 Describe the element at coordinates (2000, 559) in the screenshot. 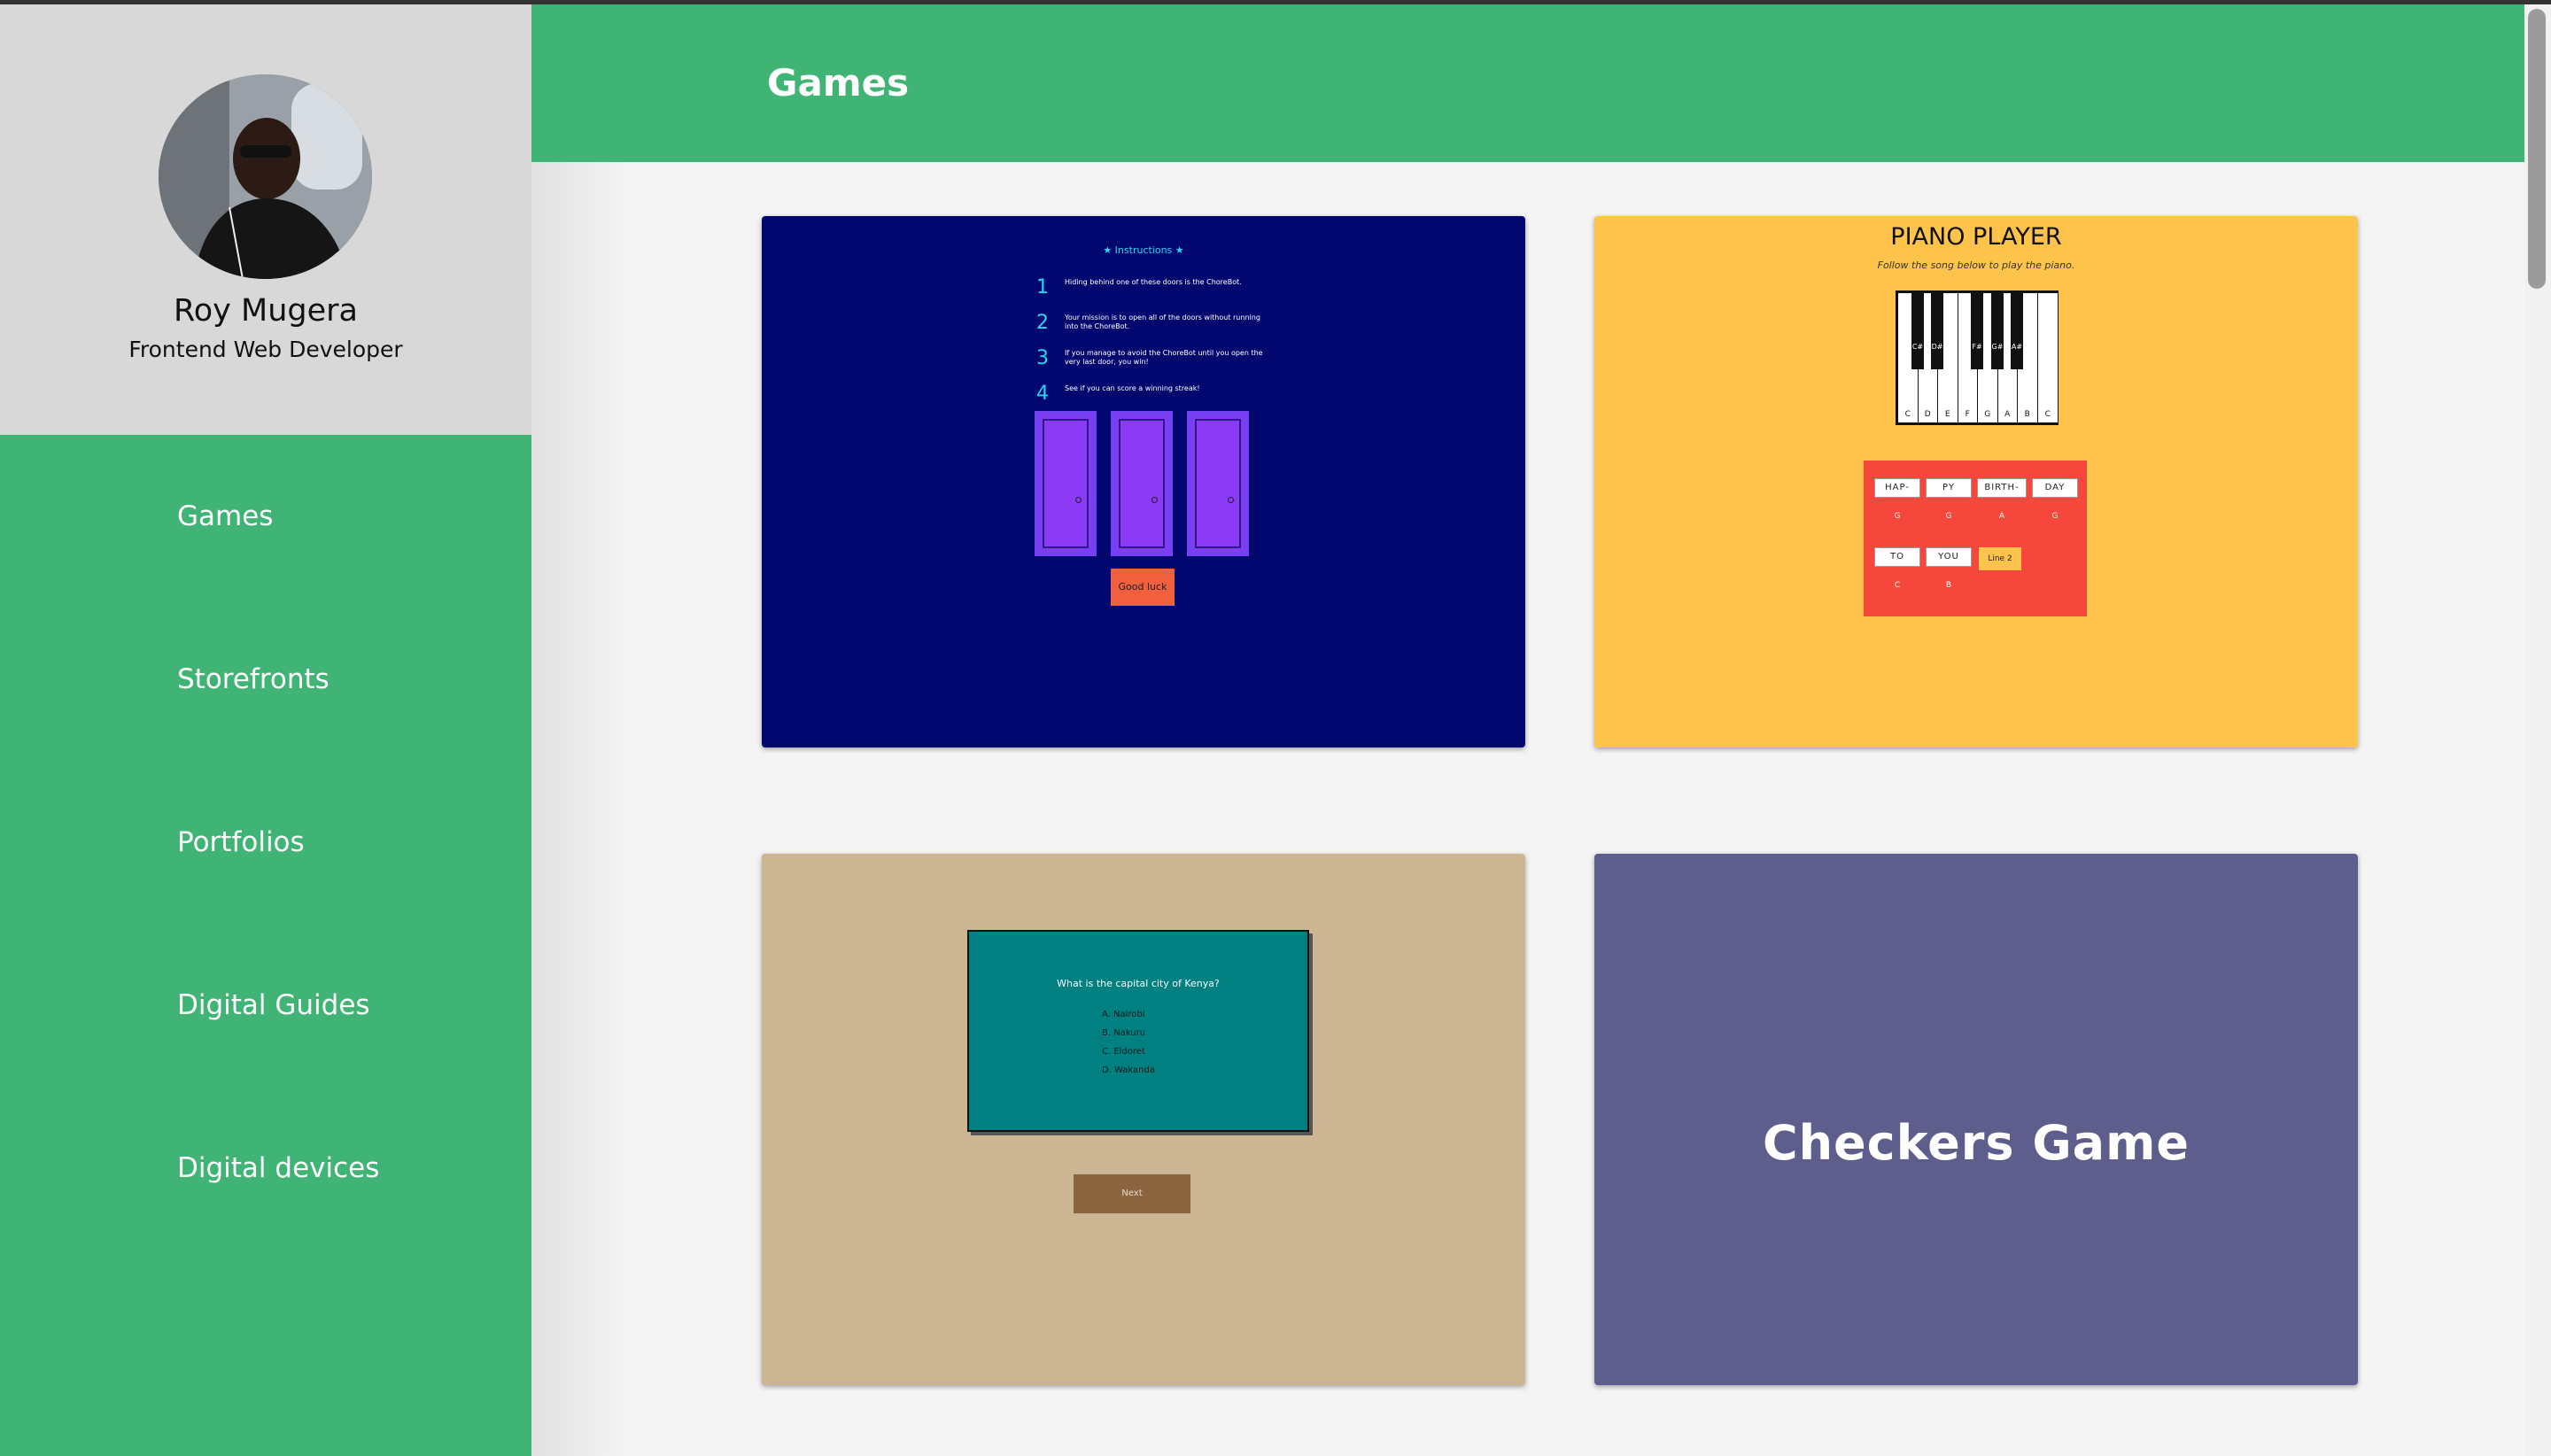

I see `line-2-button: Line 2` at that location.